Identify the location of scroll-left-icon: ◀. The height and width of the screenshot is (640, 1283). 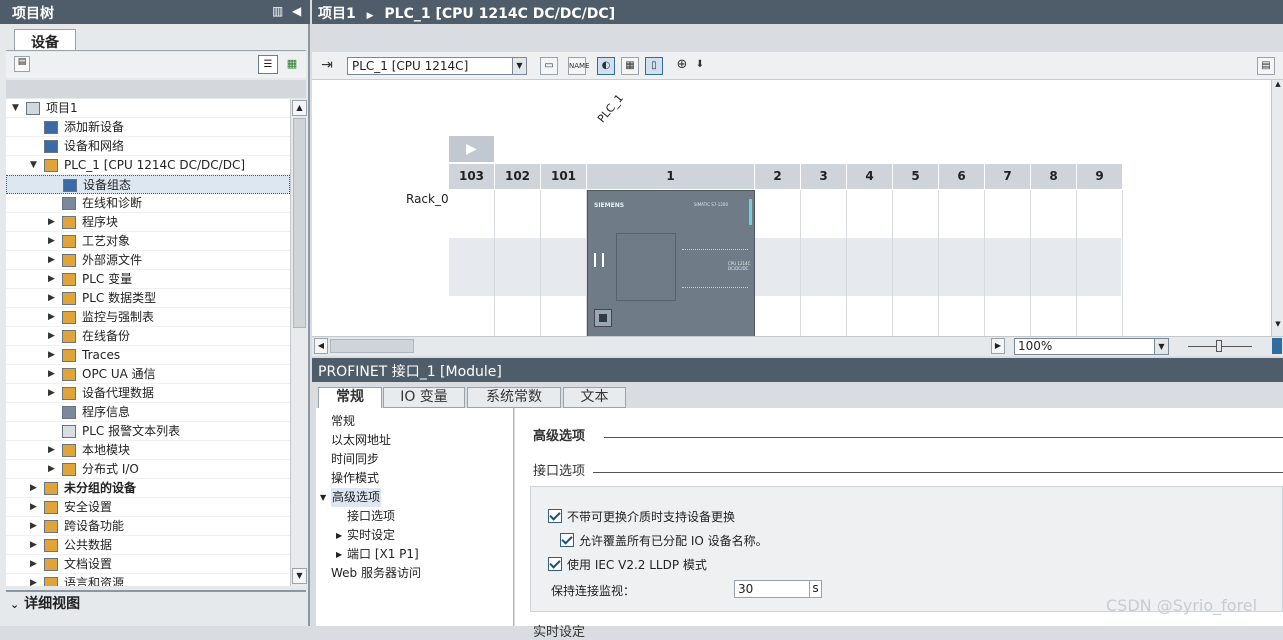
(321, 346).